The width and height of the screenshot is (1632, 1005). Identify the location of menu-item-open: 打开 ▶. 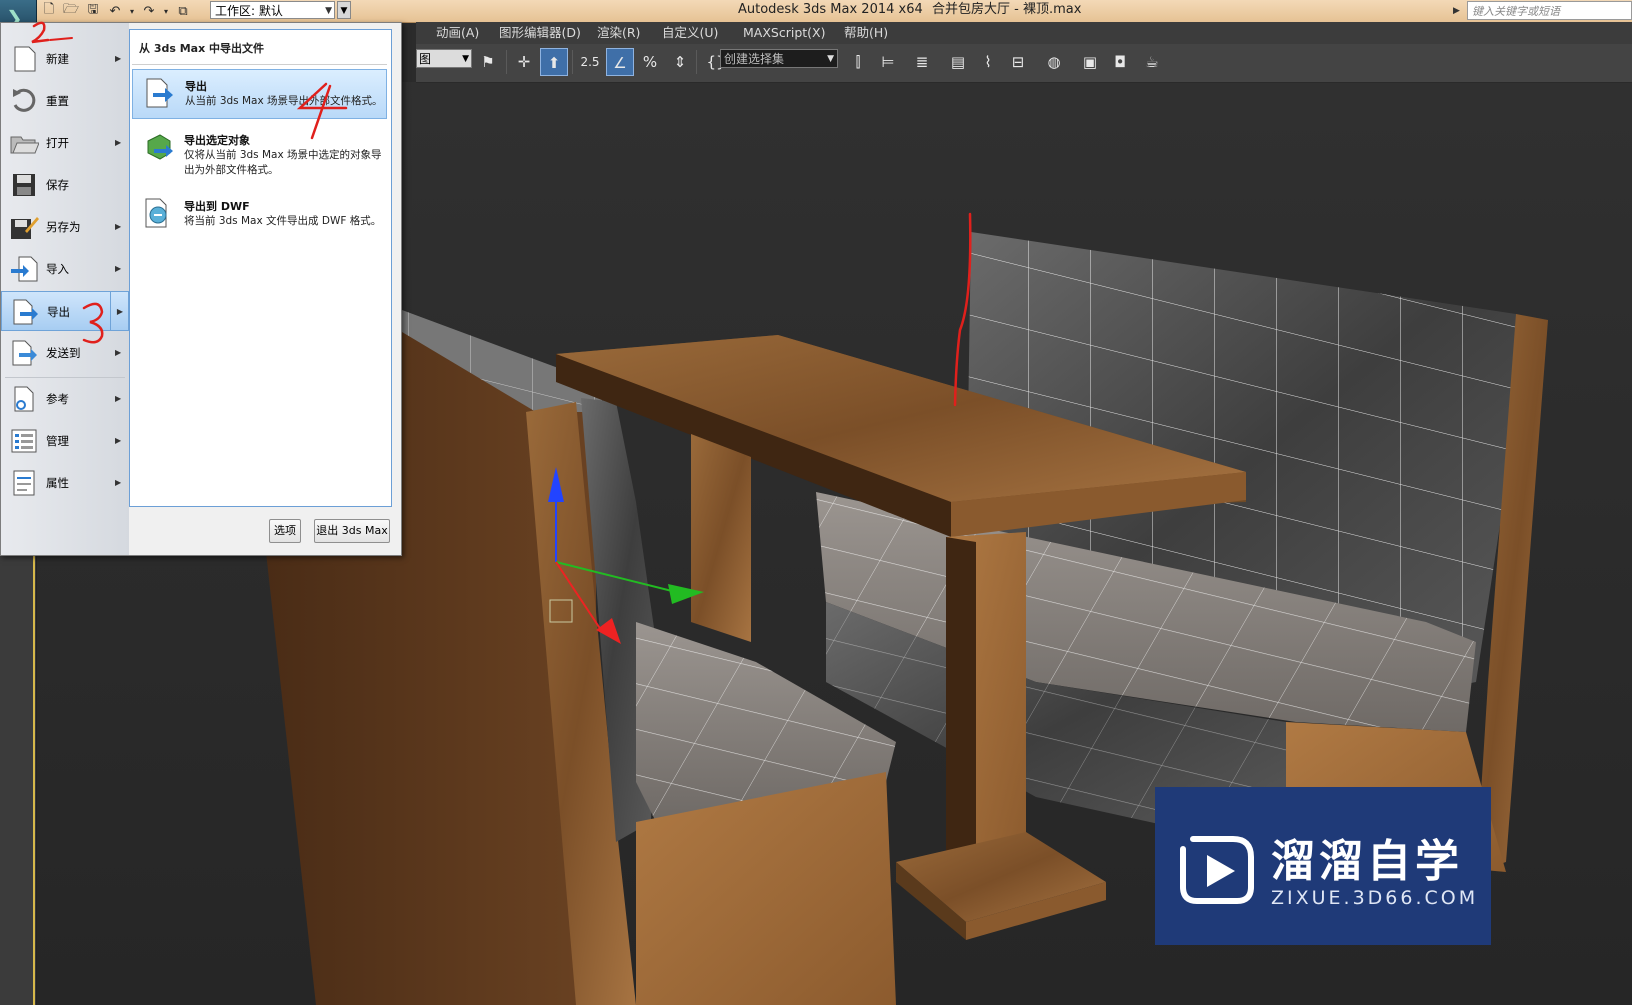
(65, 143).